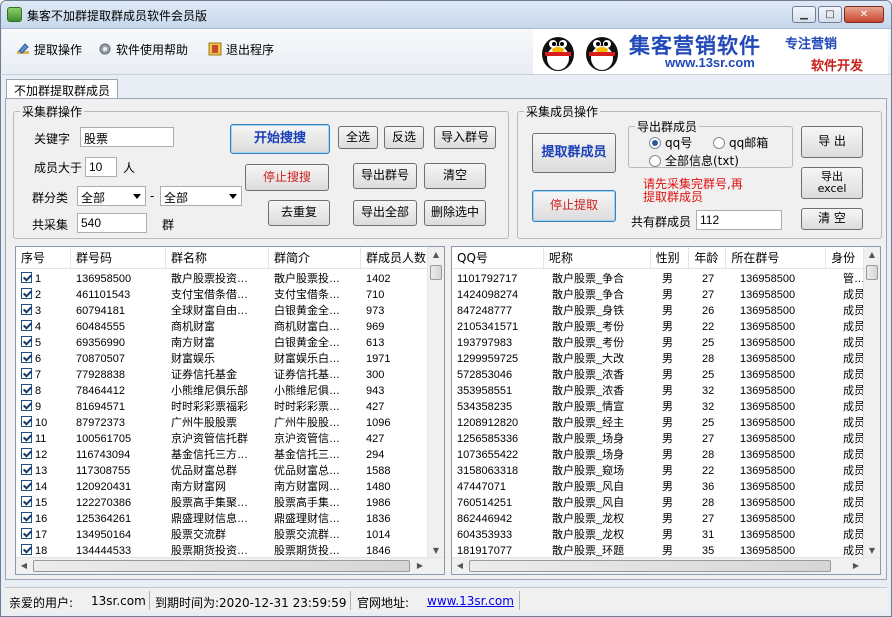  I want to click on table-row: 4 60484555 商机财富 商机财富白… 969, so click(222, 327).